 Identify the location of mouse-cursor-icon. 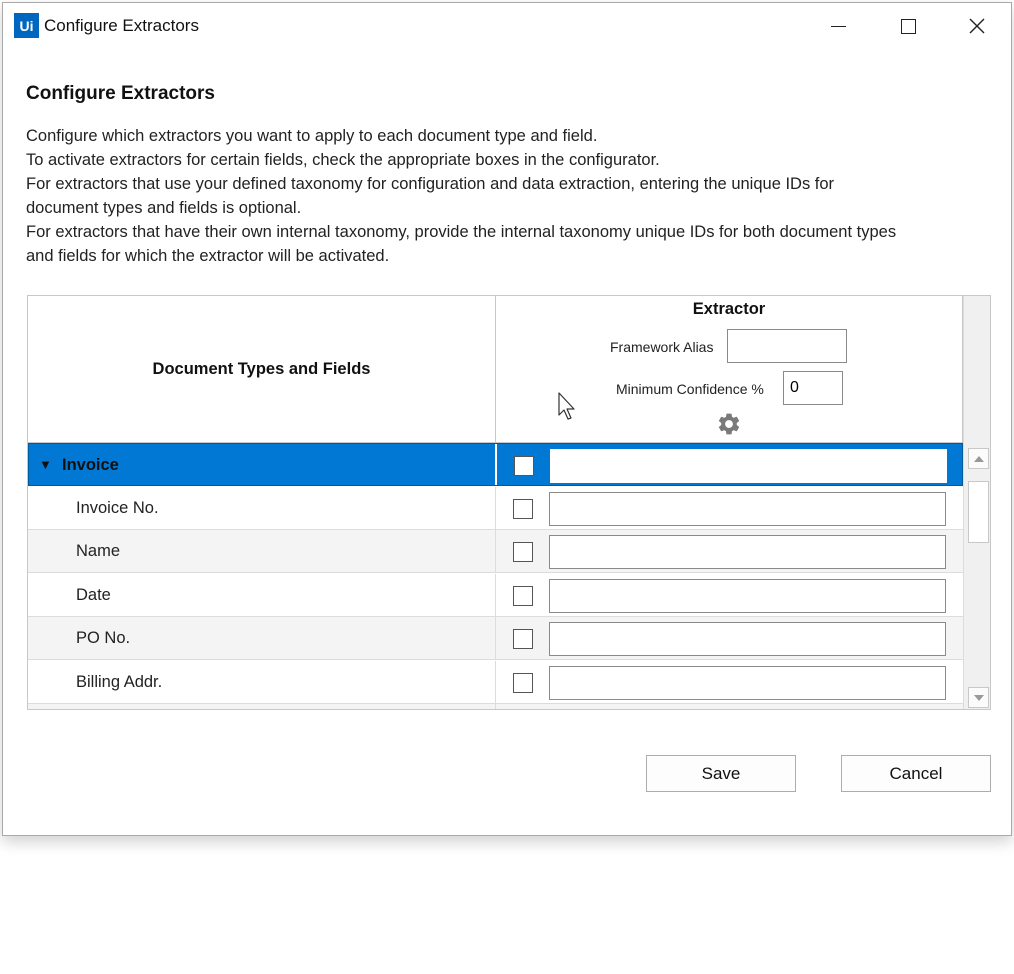
(566, 406).